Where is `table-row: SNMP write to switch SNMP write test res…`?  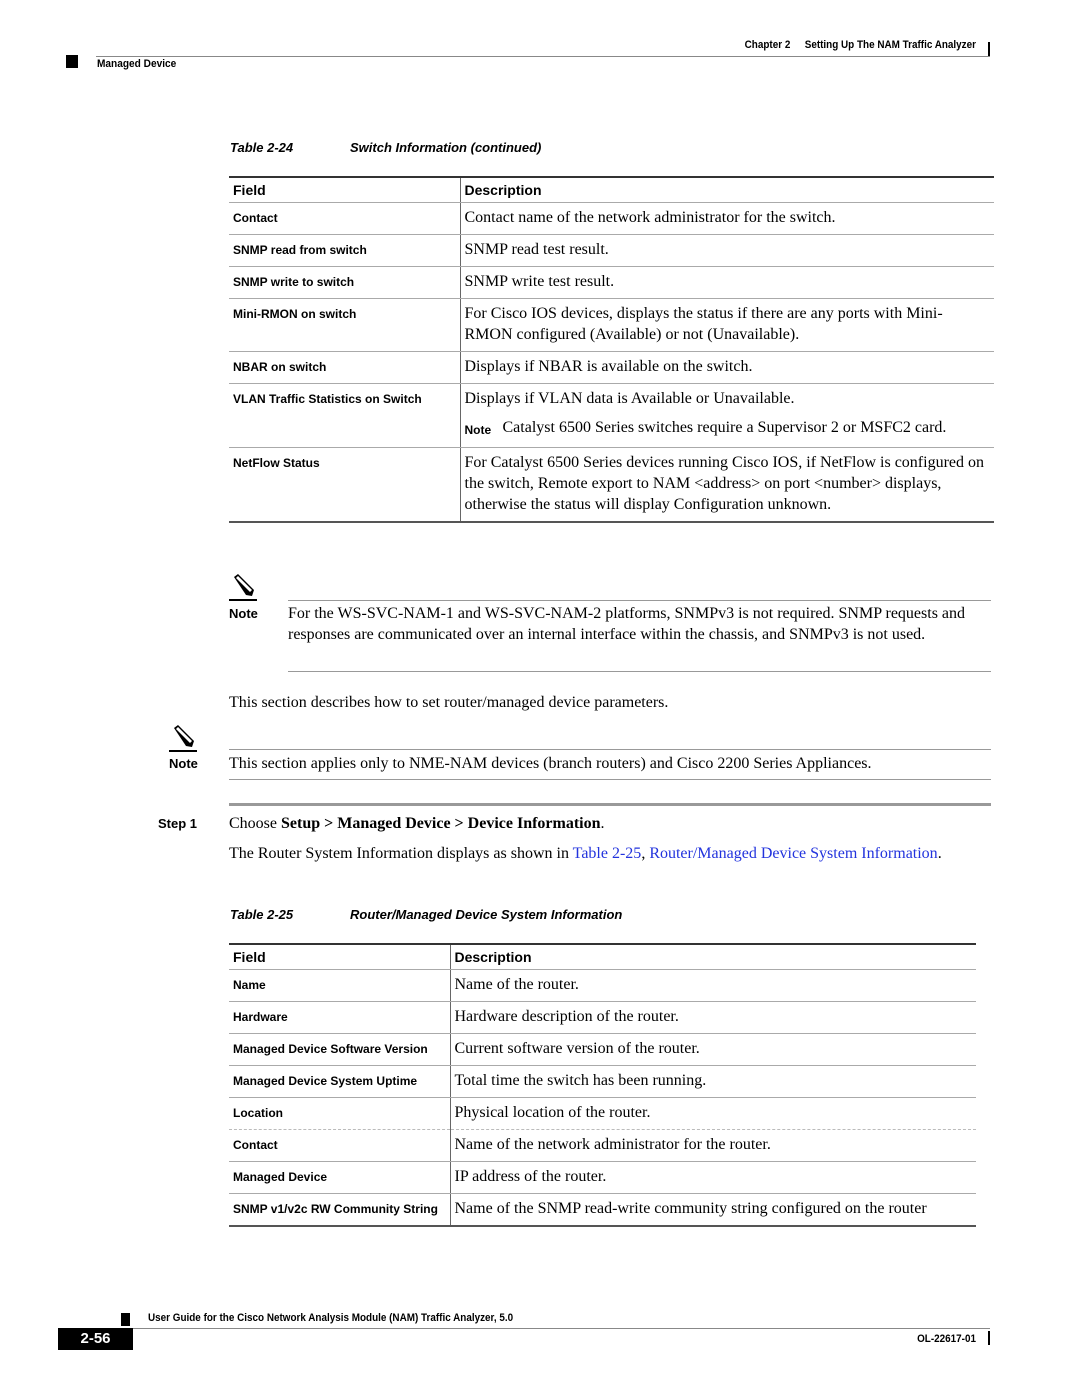 table-row: SNMP write to switch SNMP write test res… is located at coordinates (611, 282).